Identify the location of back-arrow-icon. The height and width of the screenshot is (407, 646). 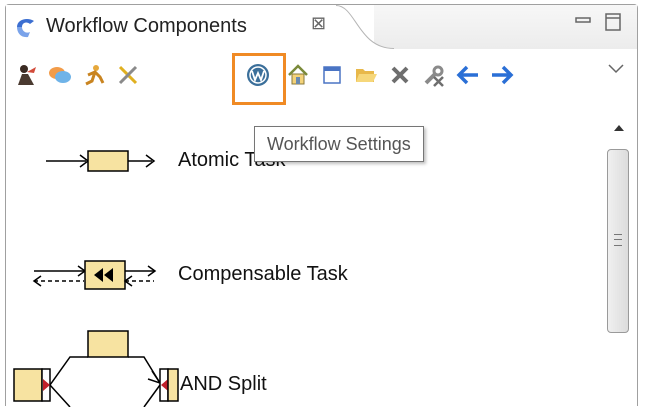
(467, 75).